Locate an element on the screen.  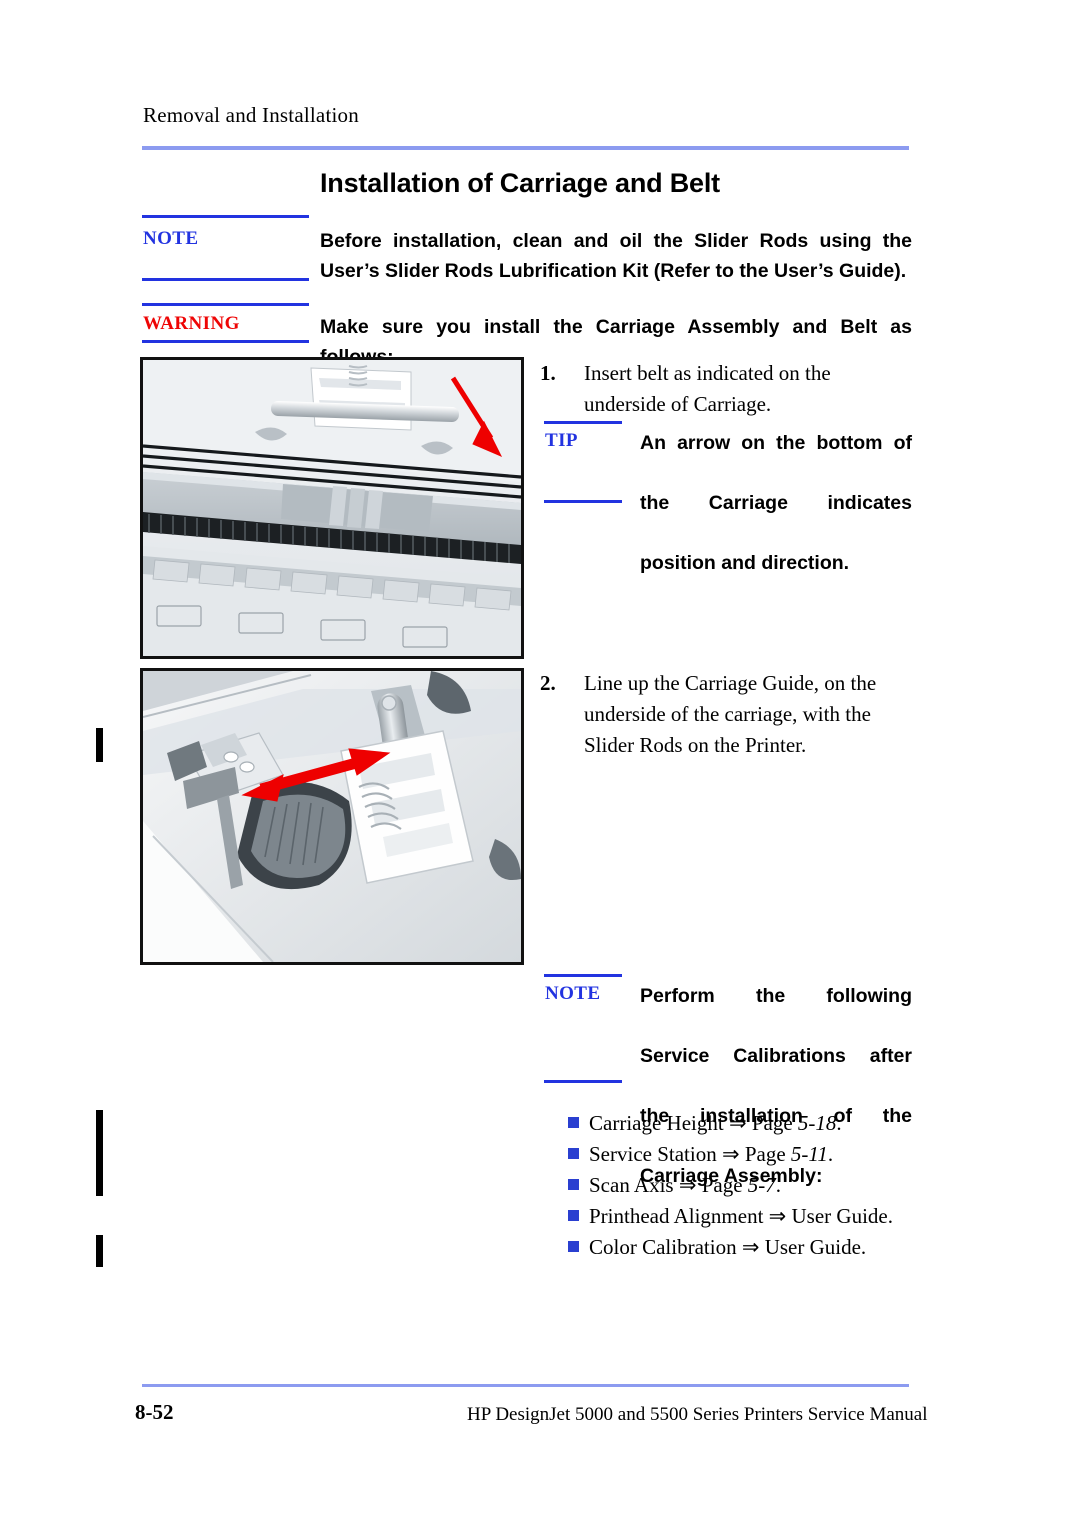
tip-line-1: An arrow on the bottom of is located at coordinates (776, 443).